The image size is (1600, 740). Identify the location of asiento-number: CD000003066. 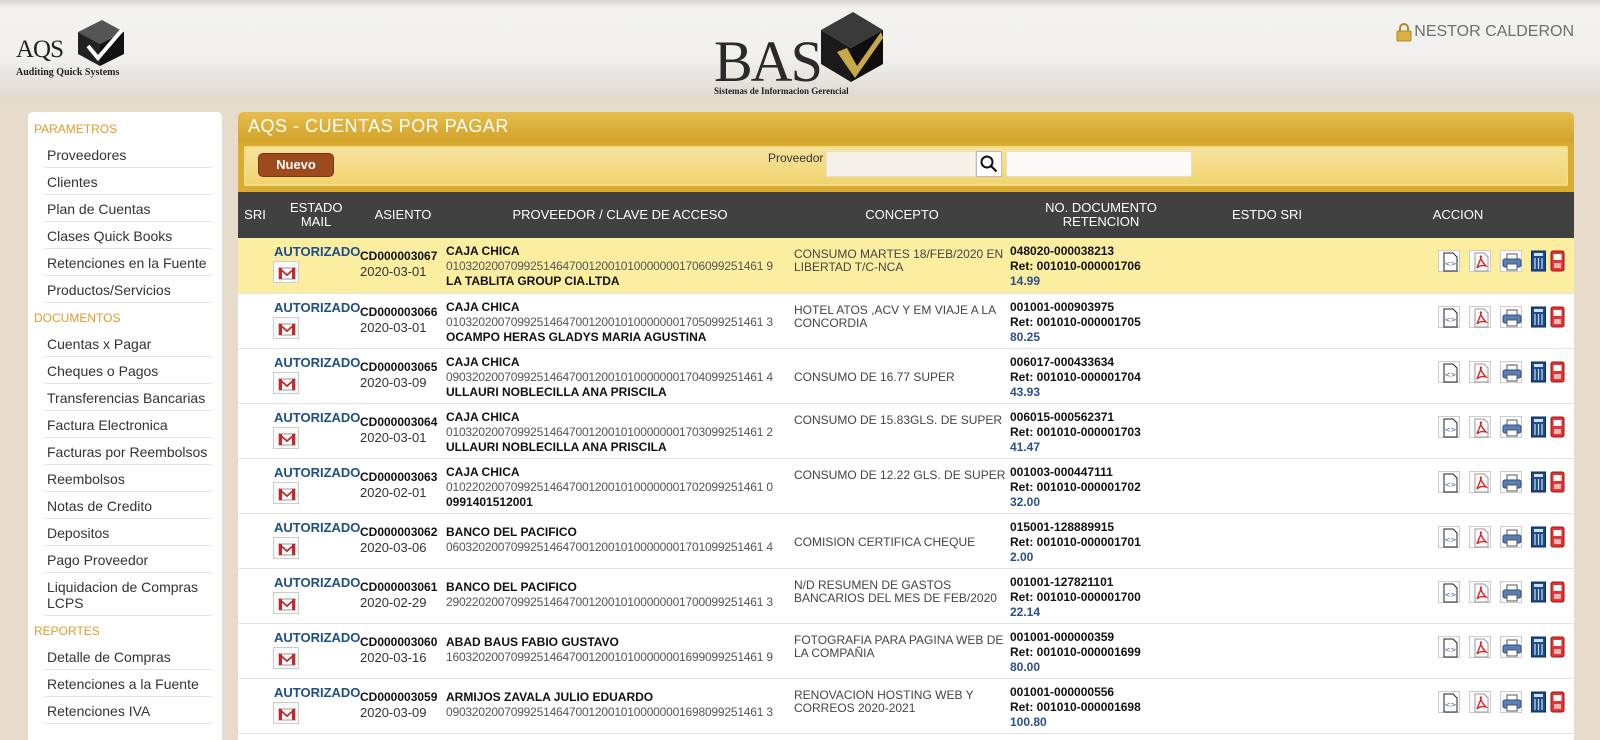
(403, 312).